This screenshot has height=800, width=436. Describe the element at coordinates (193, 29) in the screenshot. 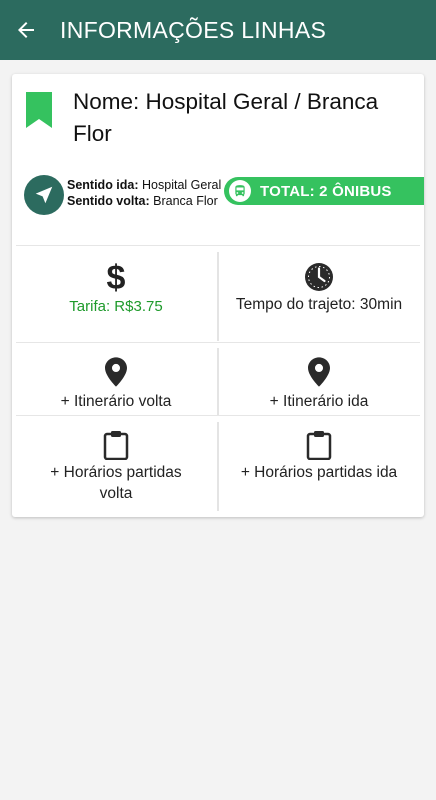

I see `page-title: INFORMAÇÕES LINHAS` at that location.